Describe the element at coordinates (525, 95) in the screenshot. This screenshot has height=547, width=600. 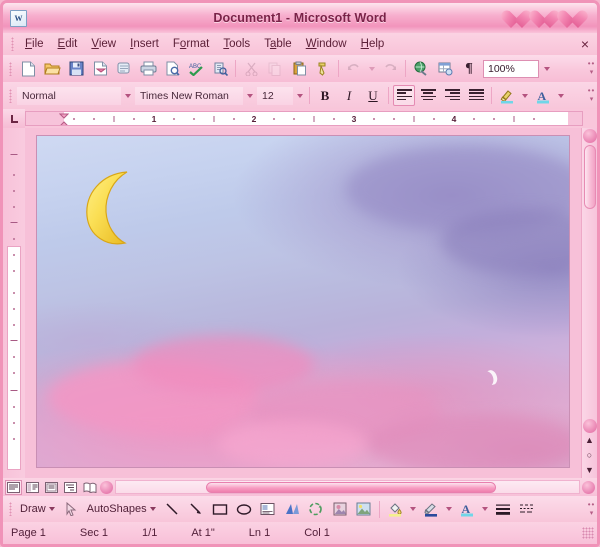
I see `highlight-dropdown-arrow` at that location.